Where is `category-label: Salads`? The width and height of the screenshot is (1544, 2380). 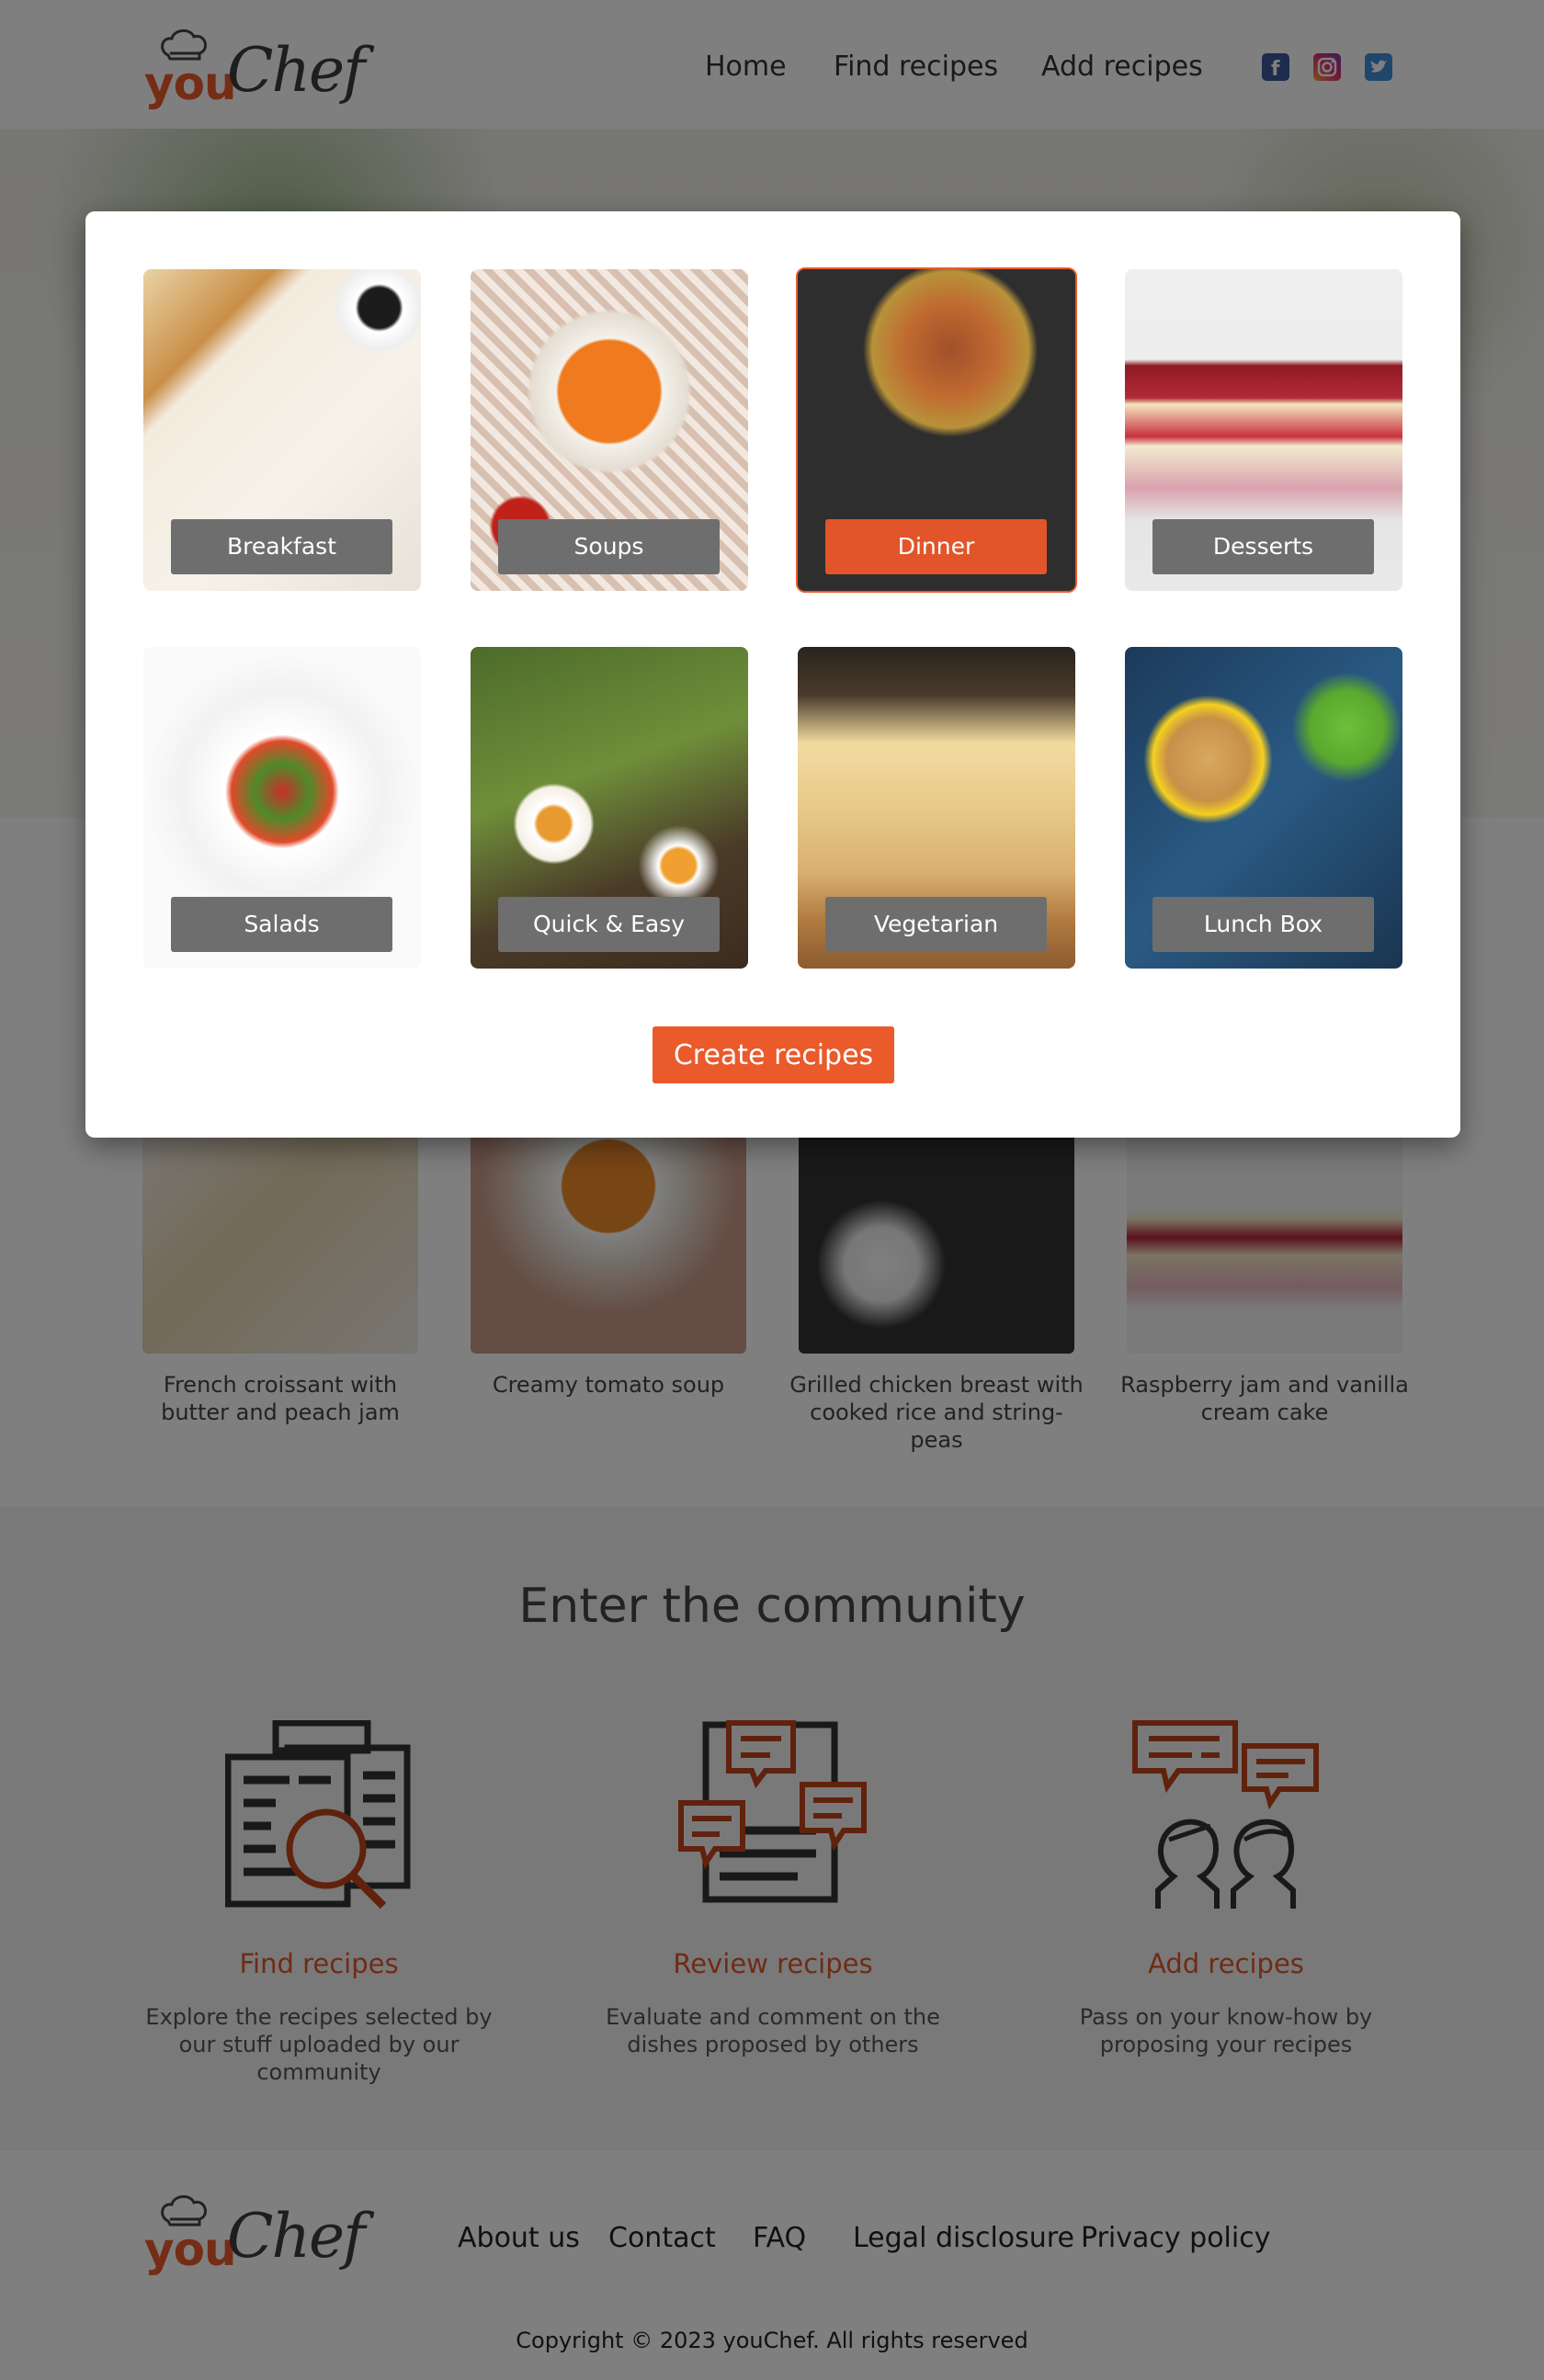
category-label: Salads is located at coordinates (281, 924).